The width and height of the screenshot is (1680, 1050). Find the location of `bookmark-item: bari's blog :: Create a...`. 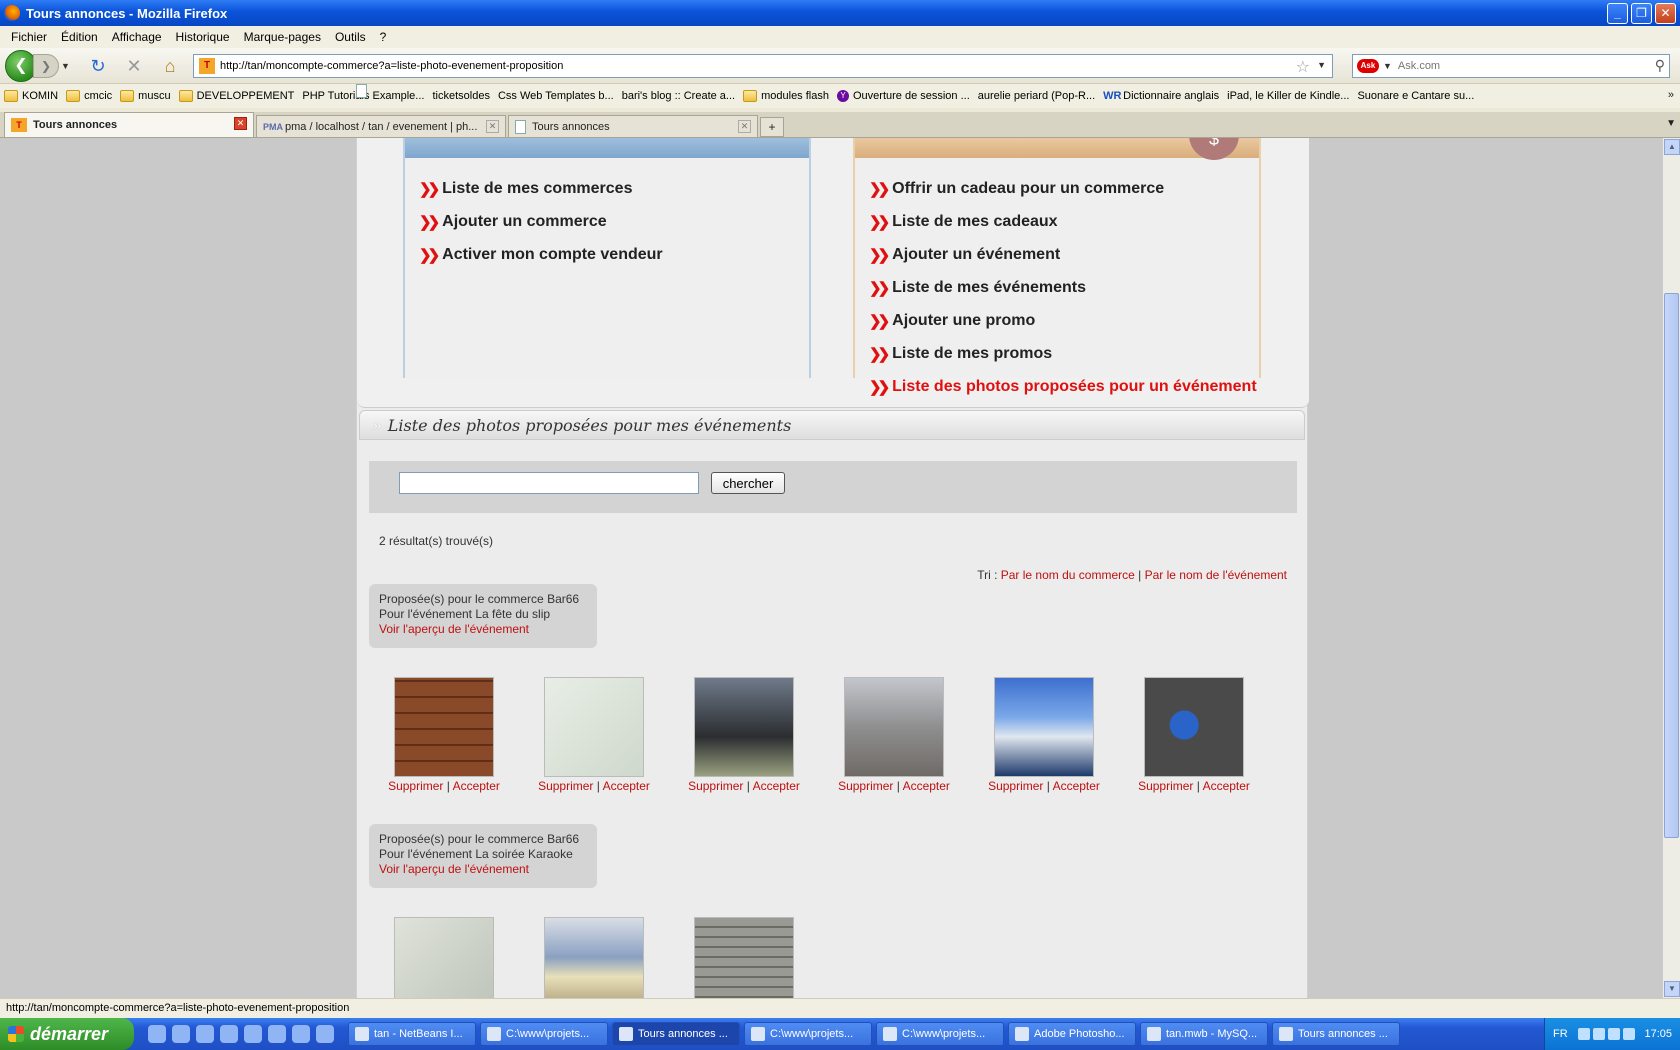

bookmark-item: bari's blog :: Create a... is located at coordinates (545, 93).